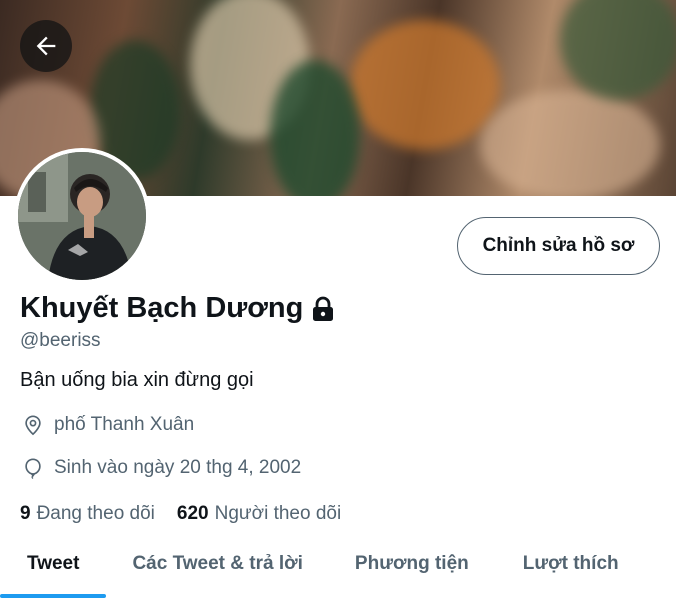  Describe the element at coordinates (95, 513) in the screenshot. I see `following-label: Đang theo dõi` at that location.